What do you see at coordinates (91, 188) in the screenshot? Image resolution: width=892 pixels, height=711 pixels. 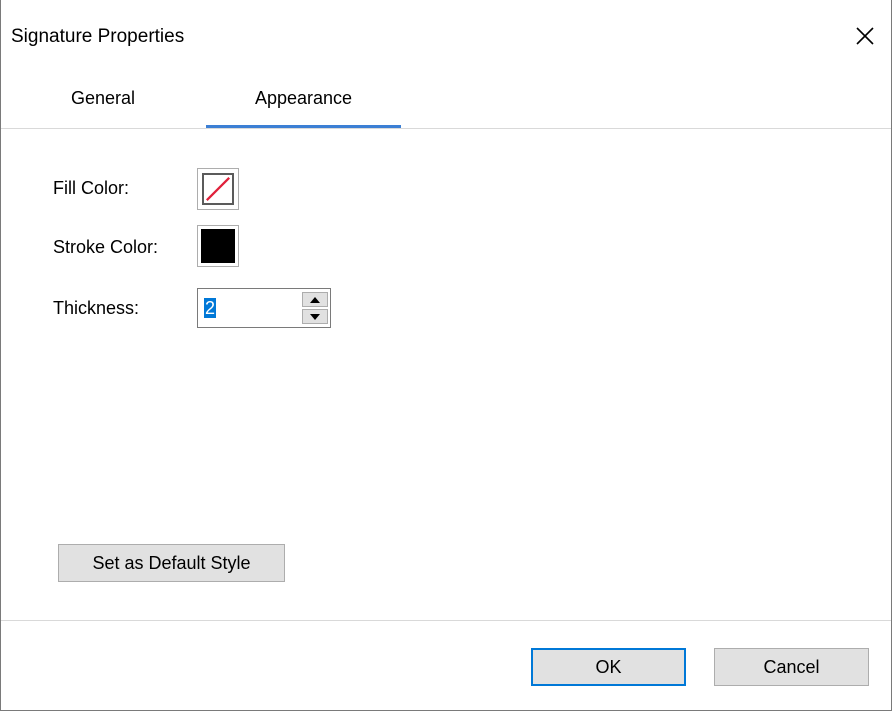 I see `fill-color-label: Fill Color:` at bounding box center [91, 188].